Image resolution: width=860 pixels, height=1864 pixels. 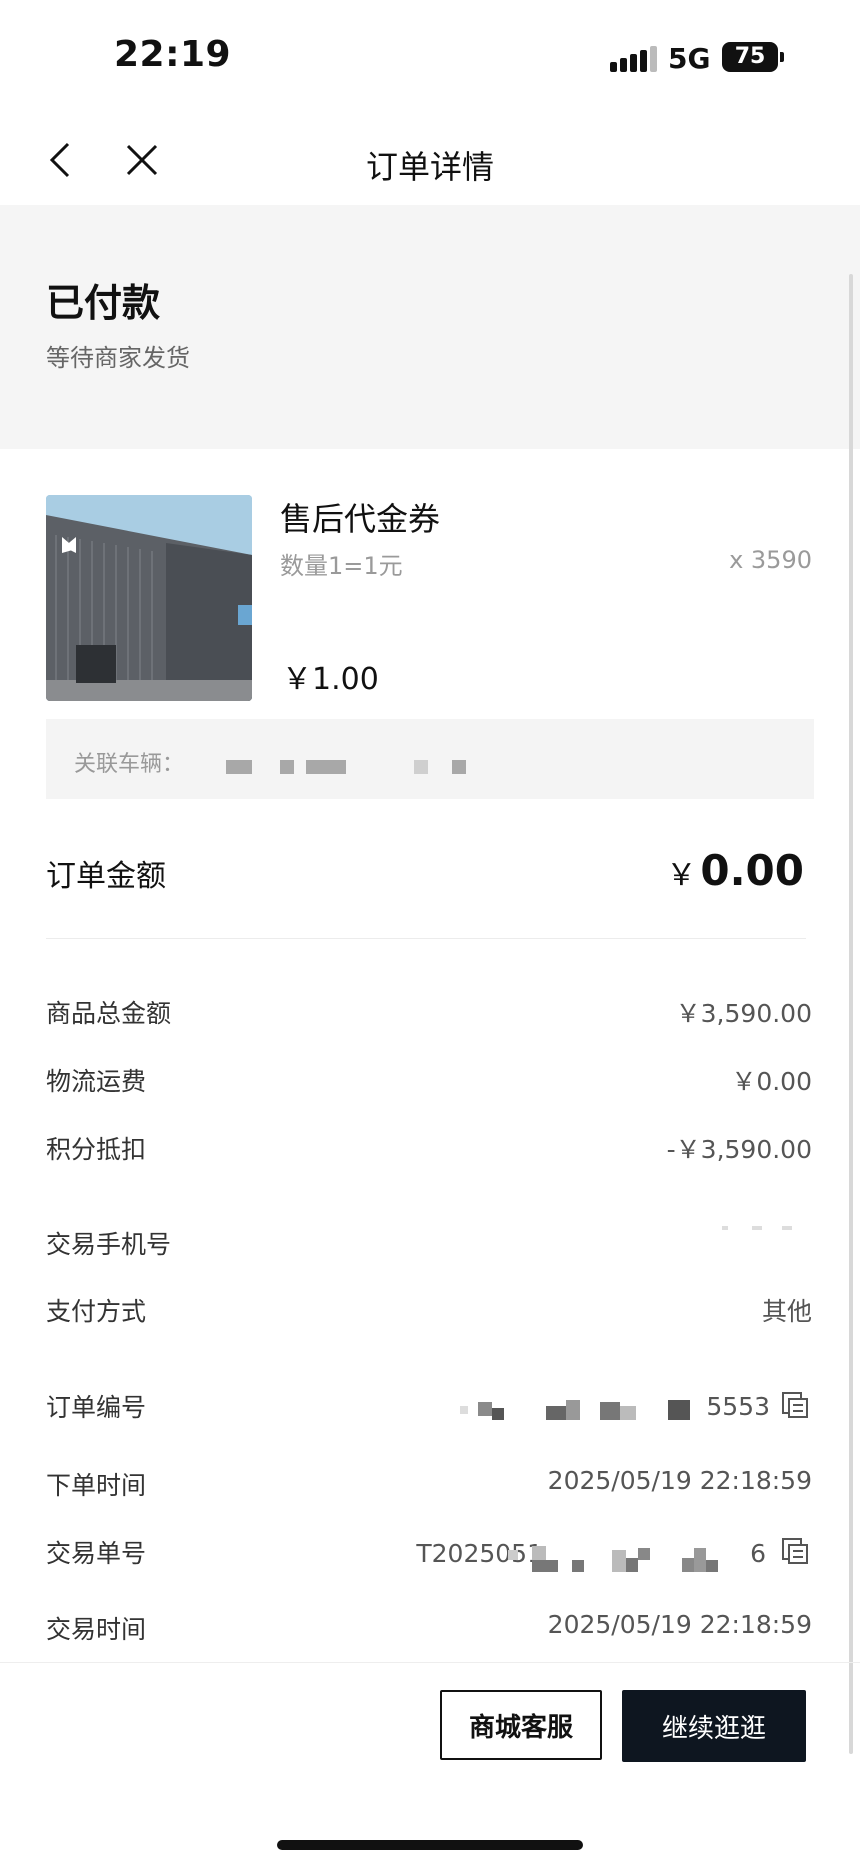 What do you see at coordinates (430, 1845) in the screenshot?
I see `home-indicator` at bounding box center [430, 1845].